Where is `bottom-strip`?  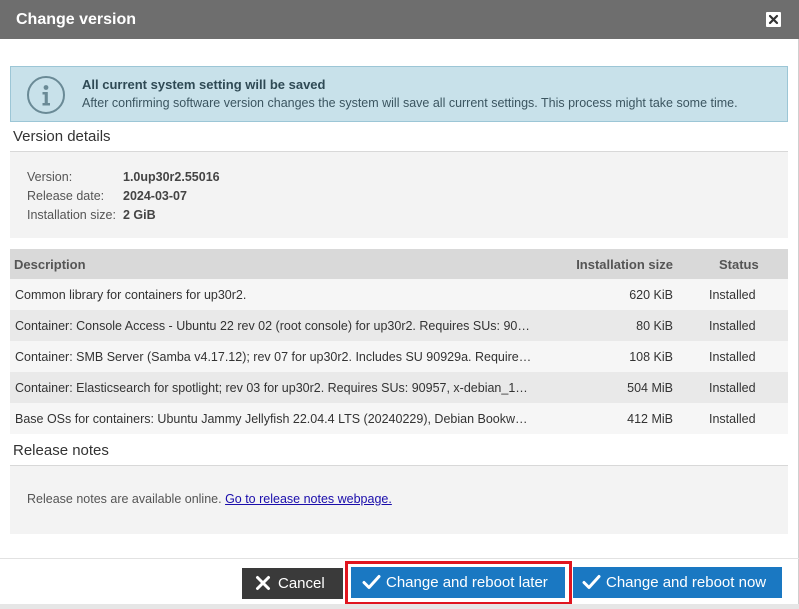 bottom-strip is located at coordinates (399, 606).